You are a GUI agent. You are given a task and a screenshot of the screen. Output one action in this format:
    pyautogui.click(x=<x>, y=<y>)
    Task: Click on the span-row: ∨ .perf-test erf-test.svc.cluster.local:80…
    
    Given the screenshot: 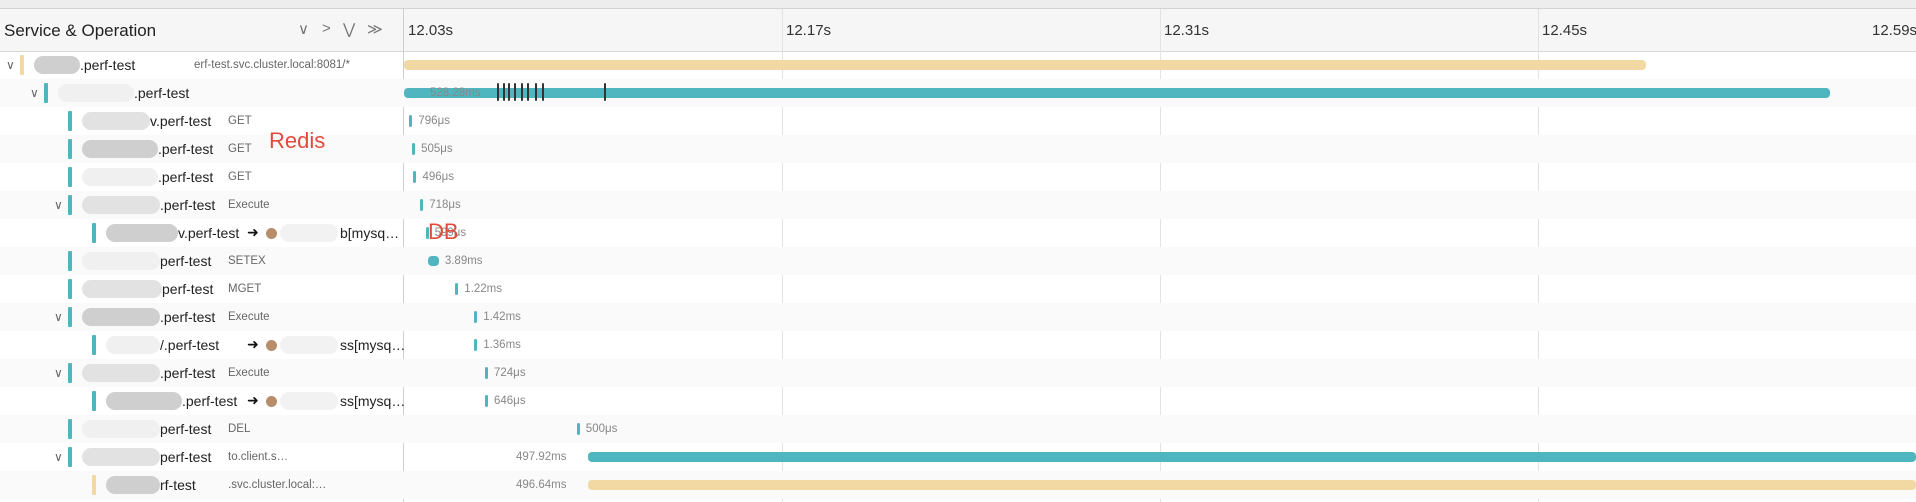 What is the action you would take?
    pyautogui.click(x=201, y=65)
    